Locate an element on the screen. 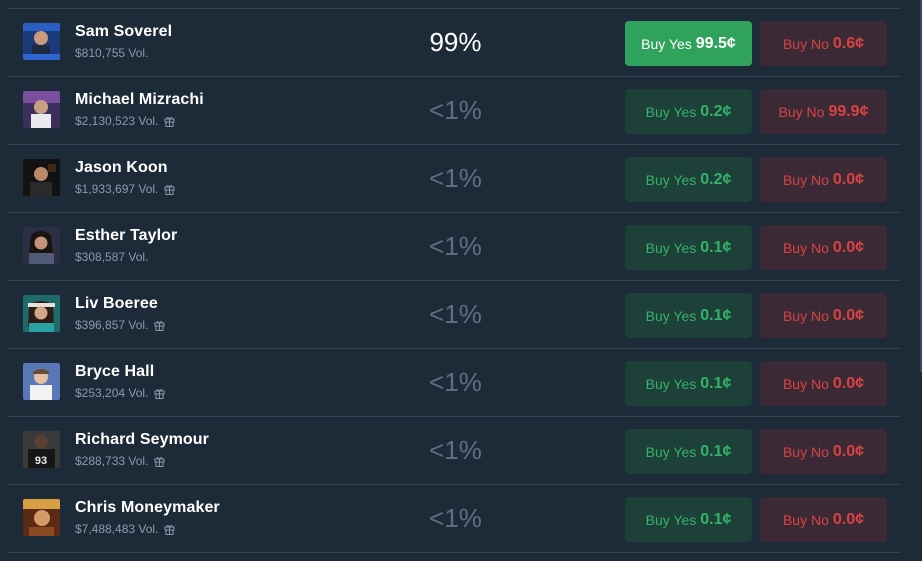 This screenshot has width=922, height=561. volume-line: $288,733 Vol. is located at coordinates (120, 461).